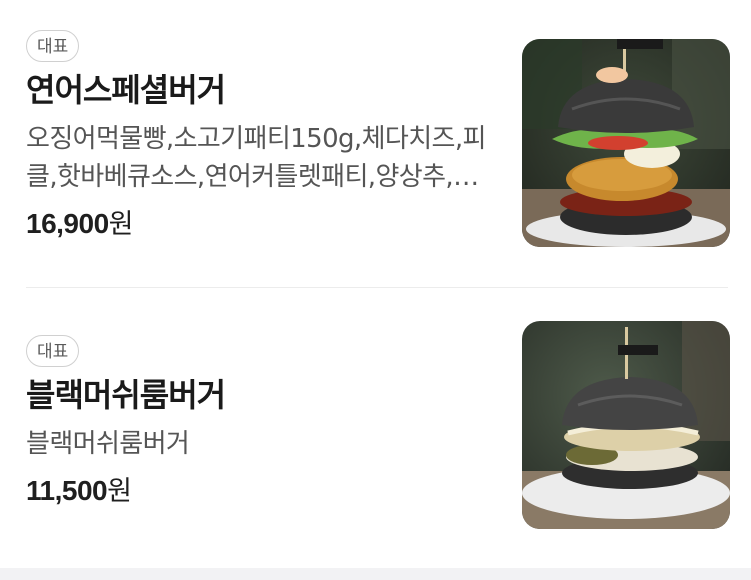 Image resolution: width=751 pixels, height=580 pixels. What do you see at coordinates (126, 90) in the screenshot?
I see `menu-item-name: 연어스페셜버거` at bounding box center [126, 90].